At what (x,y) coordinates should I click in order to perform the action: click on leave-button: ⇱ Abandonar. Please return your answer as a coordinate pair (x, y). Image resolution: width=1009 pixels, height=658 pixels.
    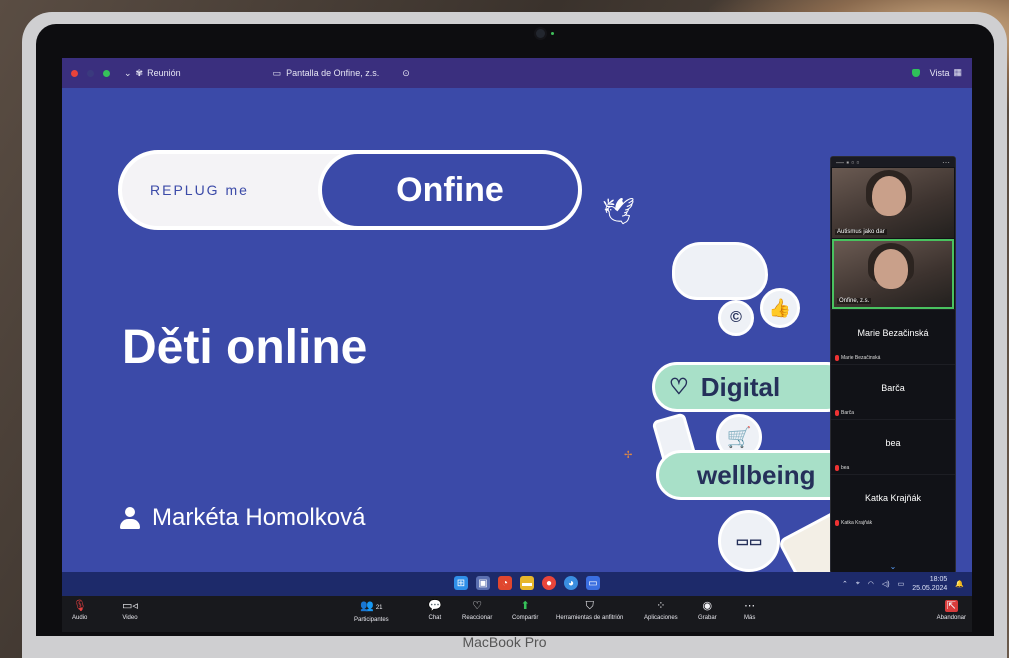
    Looking at the image, I should click on (951, 610).